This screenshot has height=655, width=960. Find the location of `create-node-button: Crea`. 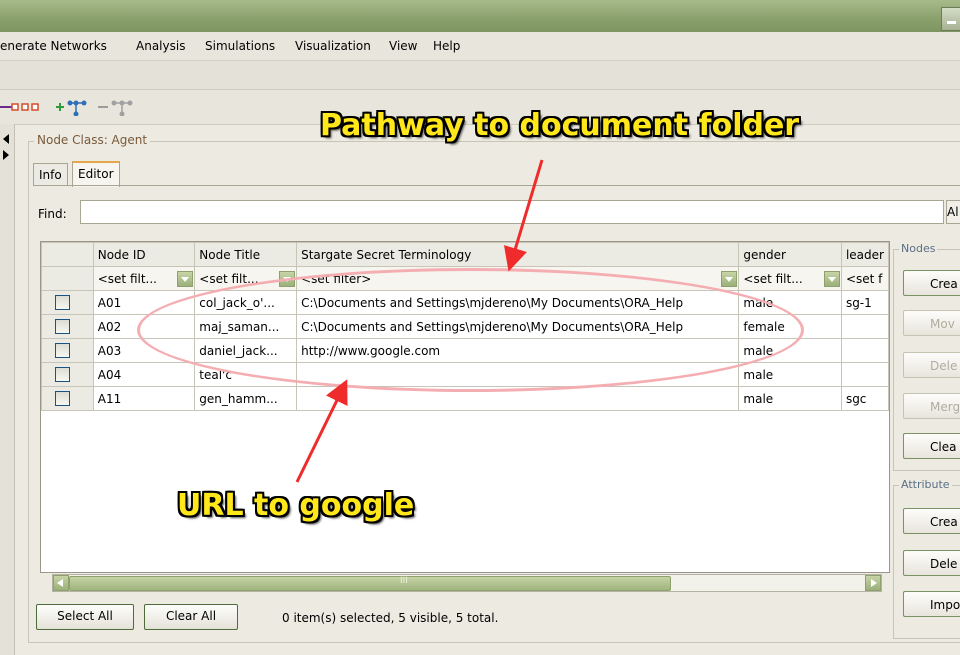

create-node-button: Crea is located at coordinates (931, 283).